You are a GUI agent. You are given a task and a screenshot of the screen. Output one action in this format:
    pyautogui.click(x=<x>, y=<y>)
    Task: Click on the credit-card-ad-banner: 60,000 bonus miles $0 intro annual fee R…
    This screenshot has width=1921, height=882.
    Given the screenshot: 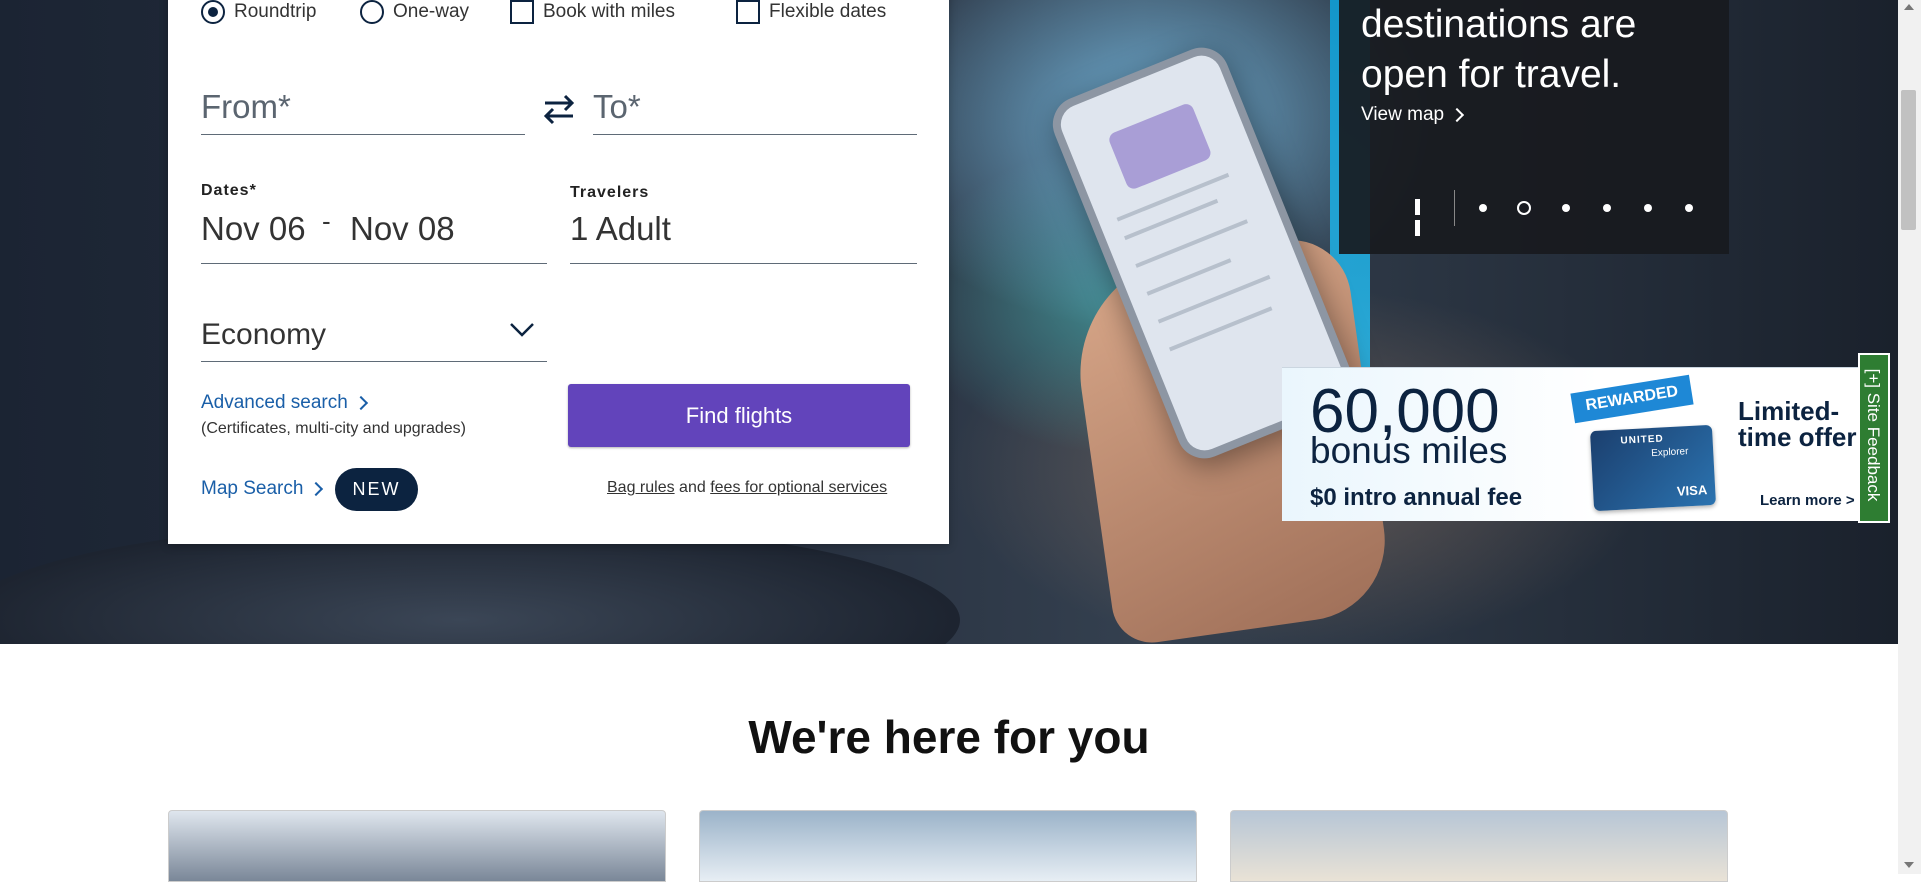 What is the action you would take?
    pyautogui.click(x=1570, y=444)
    